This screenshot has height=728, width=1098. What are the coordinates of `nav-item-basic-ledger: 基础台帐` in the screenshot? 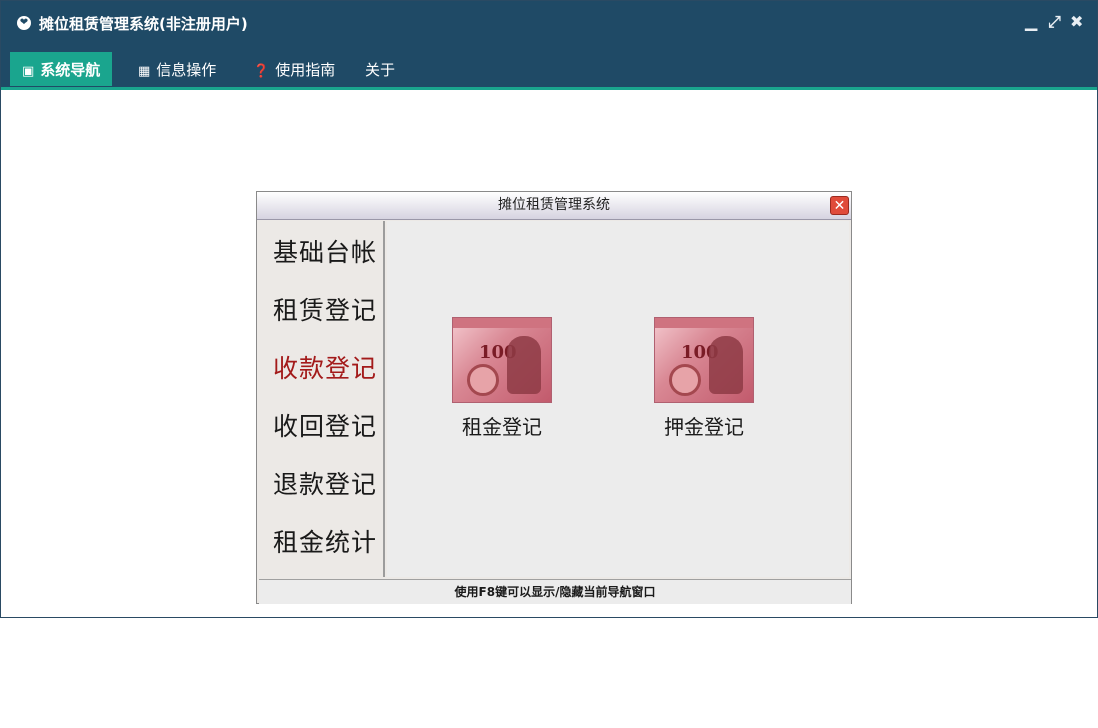 It's located at (325, 251).